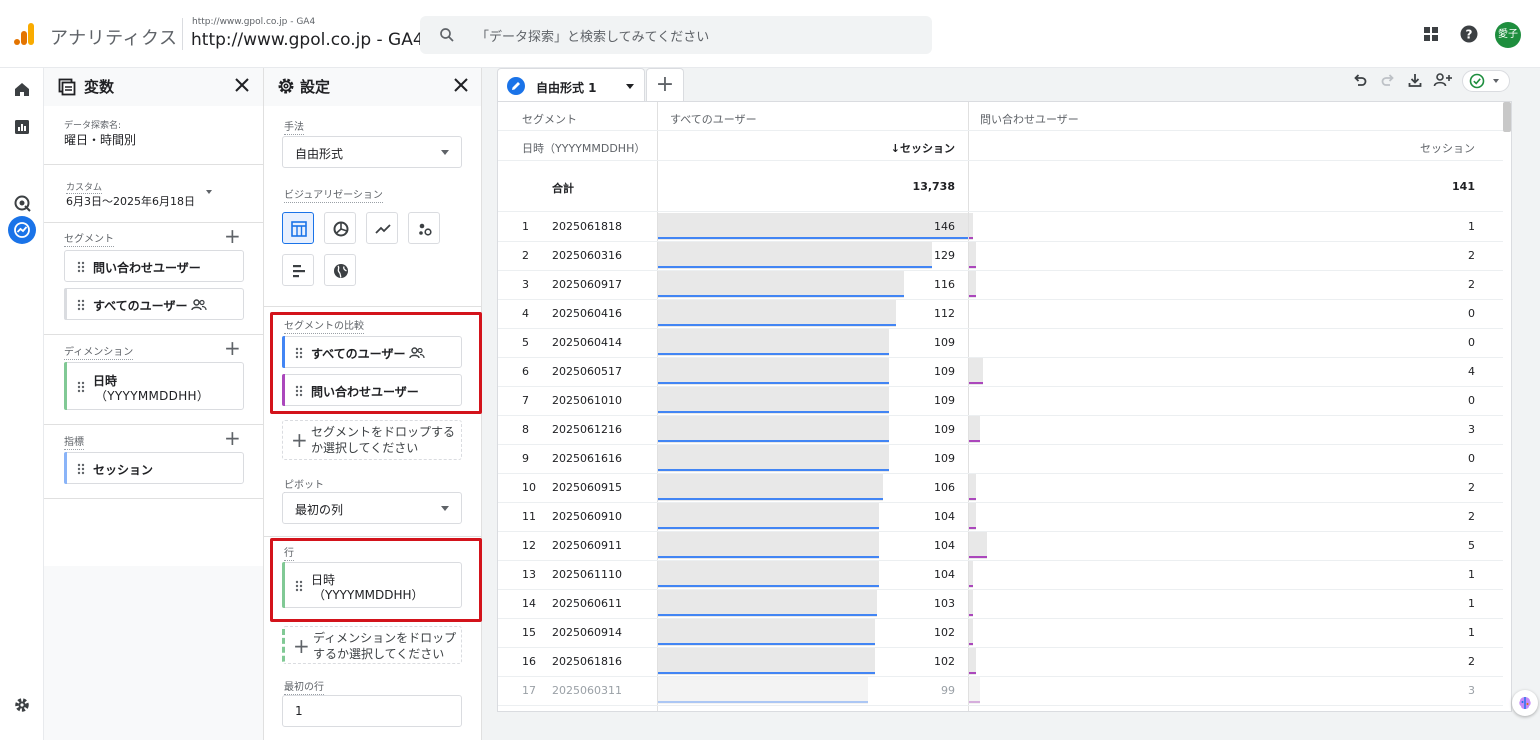 The height and width of the screenshot is (740, 1540). What do you see at coordinates (382, 228) in the screenshot?
I see `viz-line-button` at bounding box center [382, 228].